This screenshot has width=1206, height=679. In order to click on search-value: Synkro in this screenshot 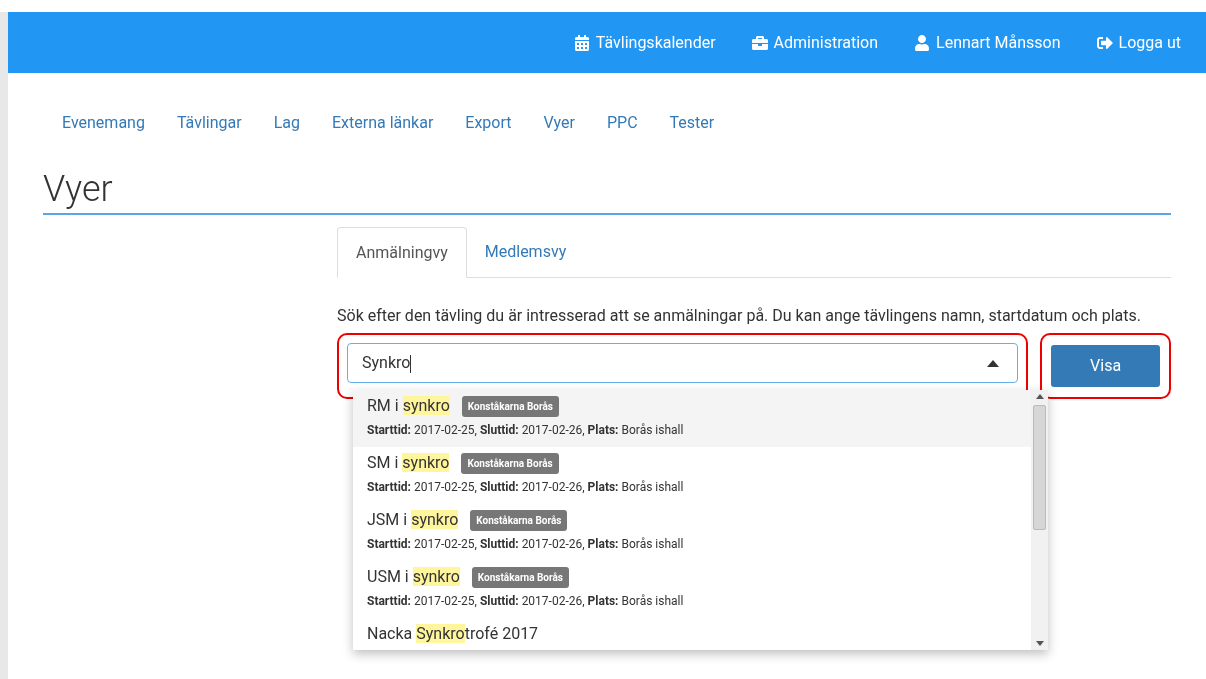, I will do `click(387, 363)`.